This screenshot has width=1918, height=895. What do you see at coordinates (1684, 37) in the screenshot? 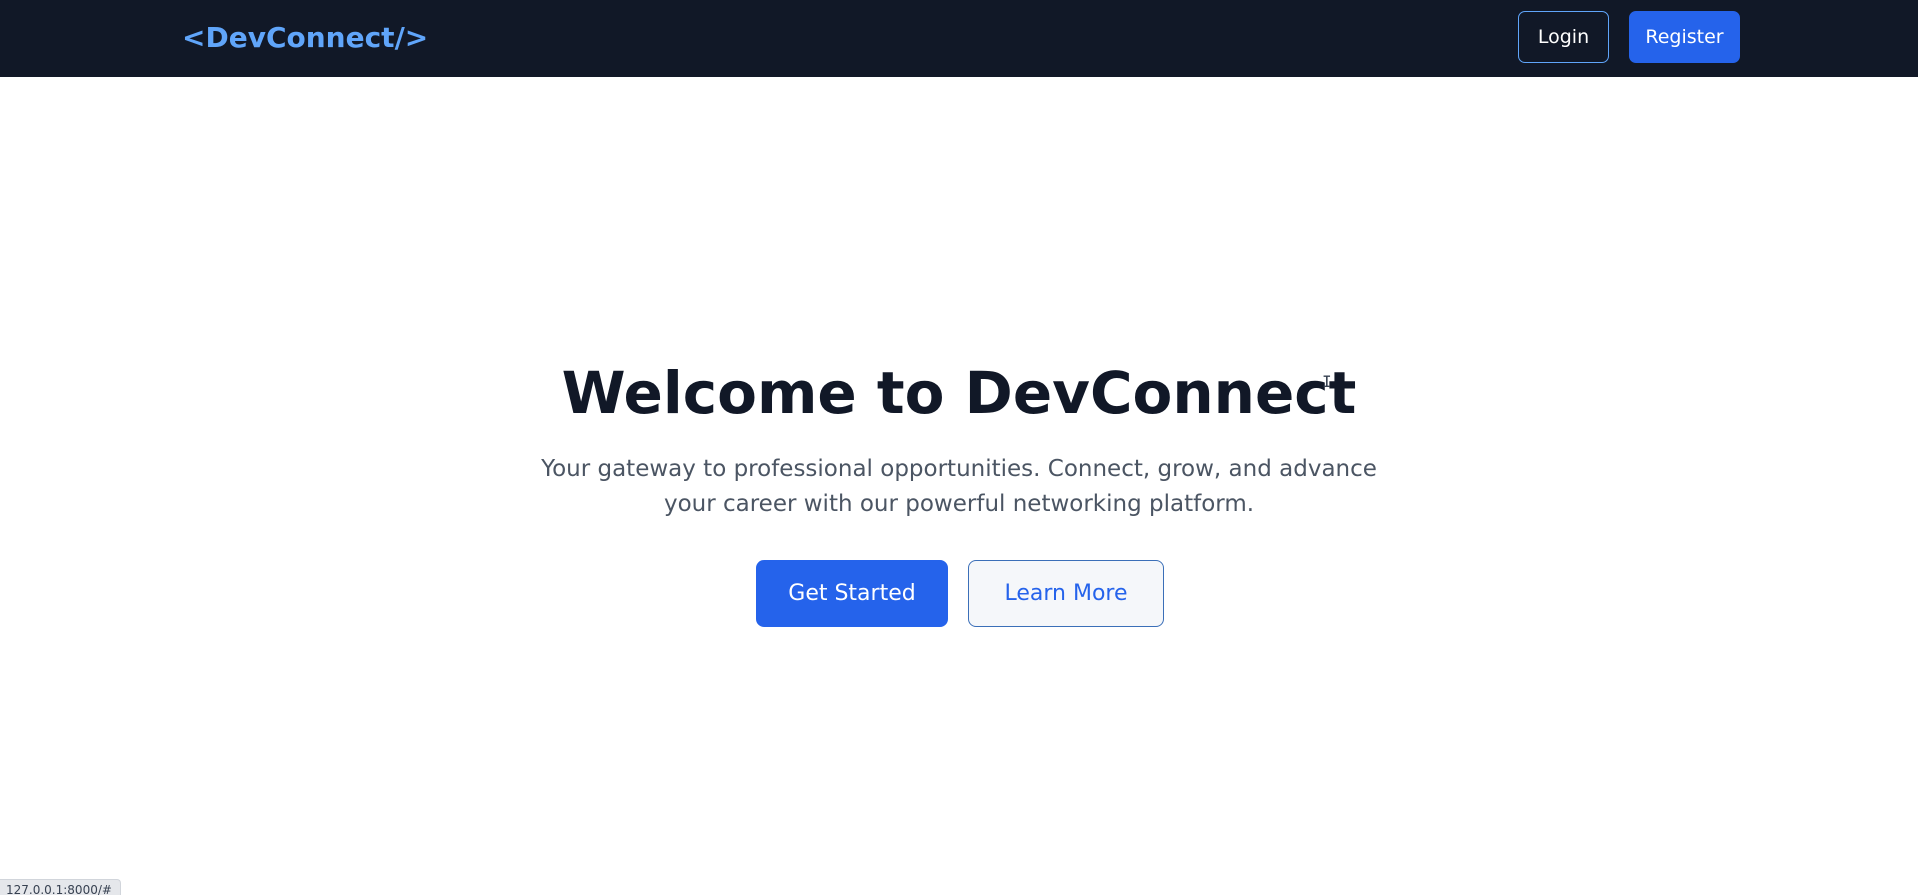
I see `register-button: Register` at bounding box center [1684, 37].